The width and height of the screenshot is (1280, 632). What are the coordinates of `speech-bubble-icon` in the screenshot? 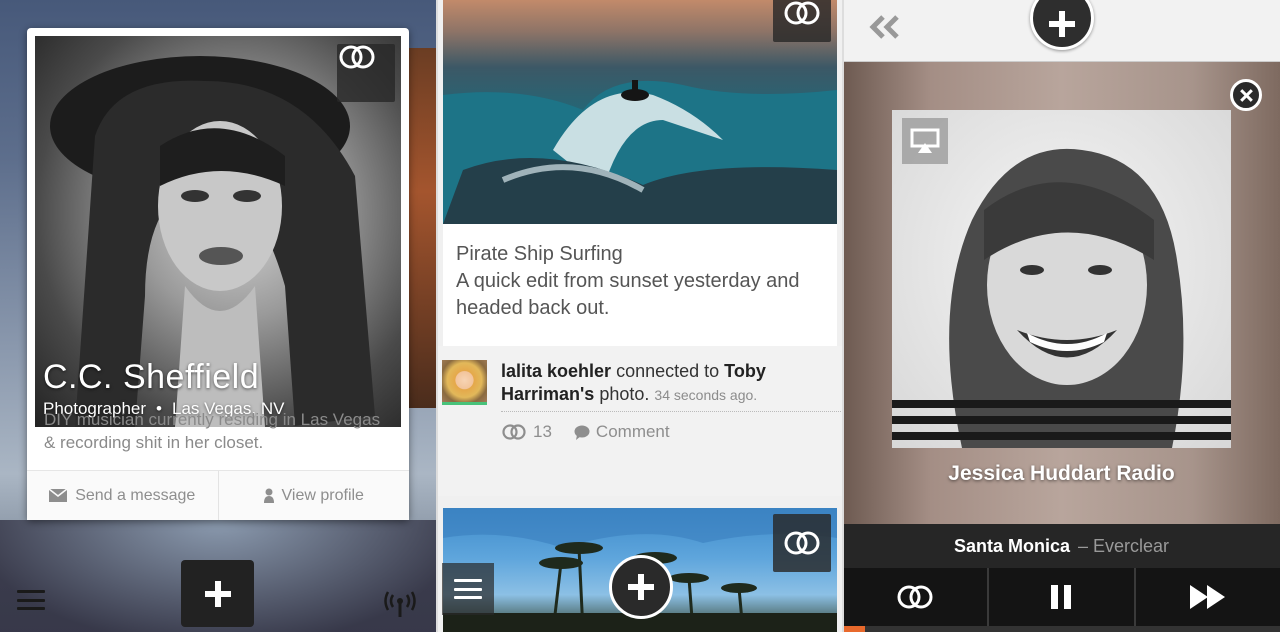 It's located at (582, 432).